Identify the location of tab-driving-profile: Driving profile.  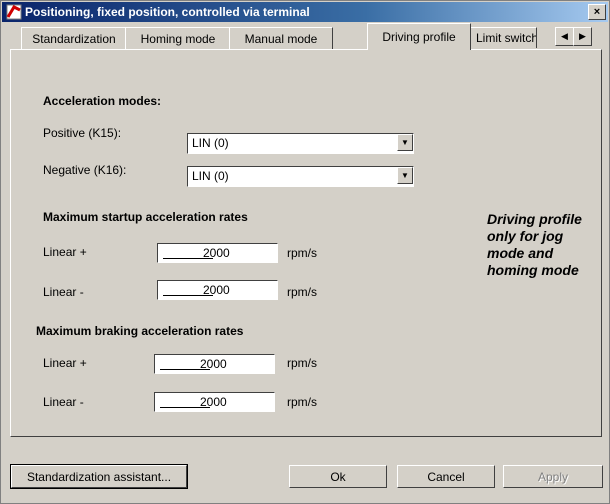
(419, 36).